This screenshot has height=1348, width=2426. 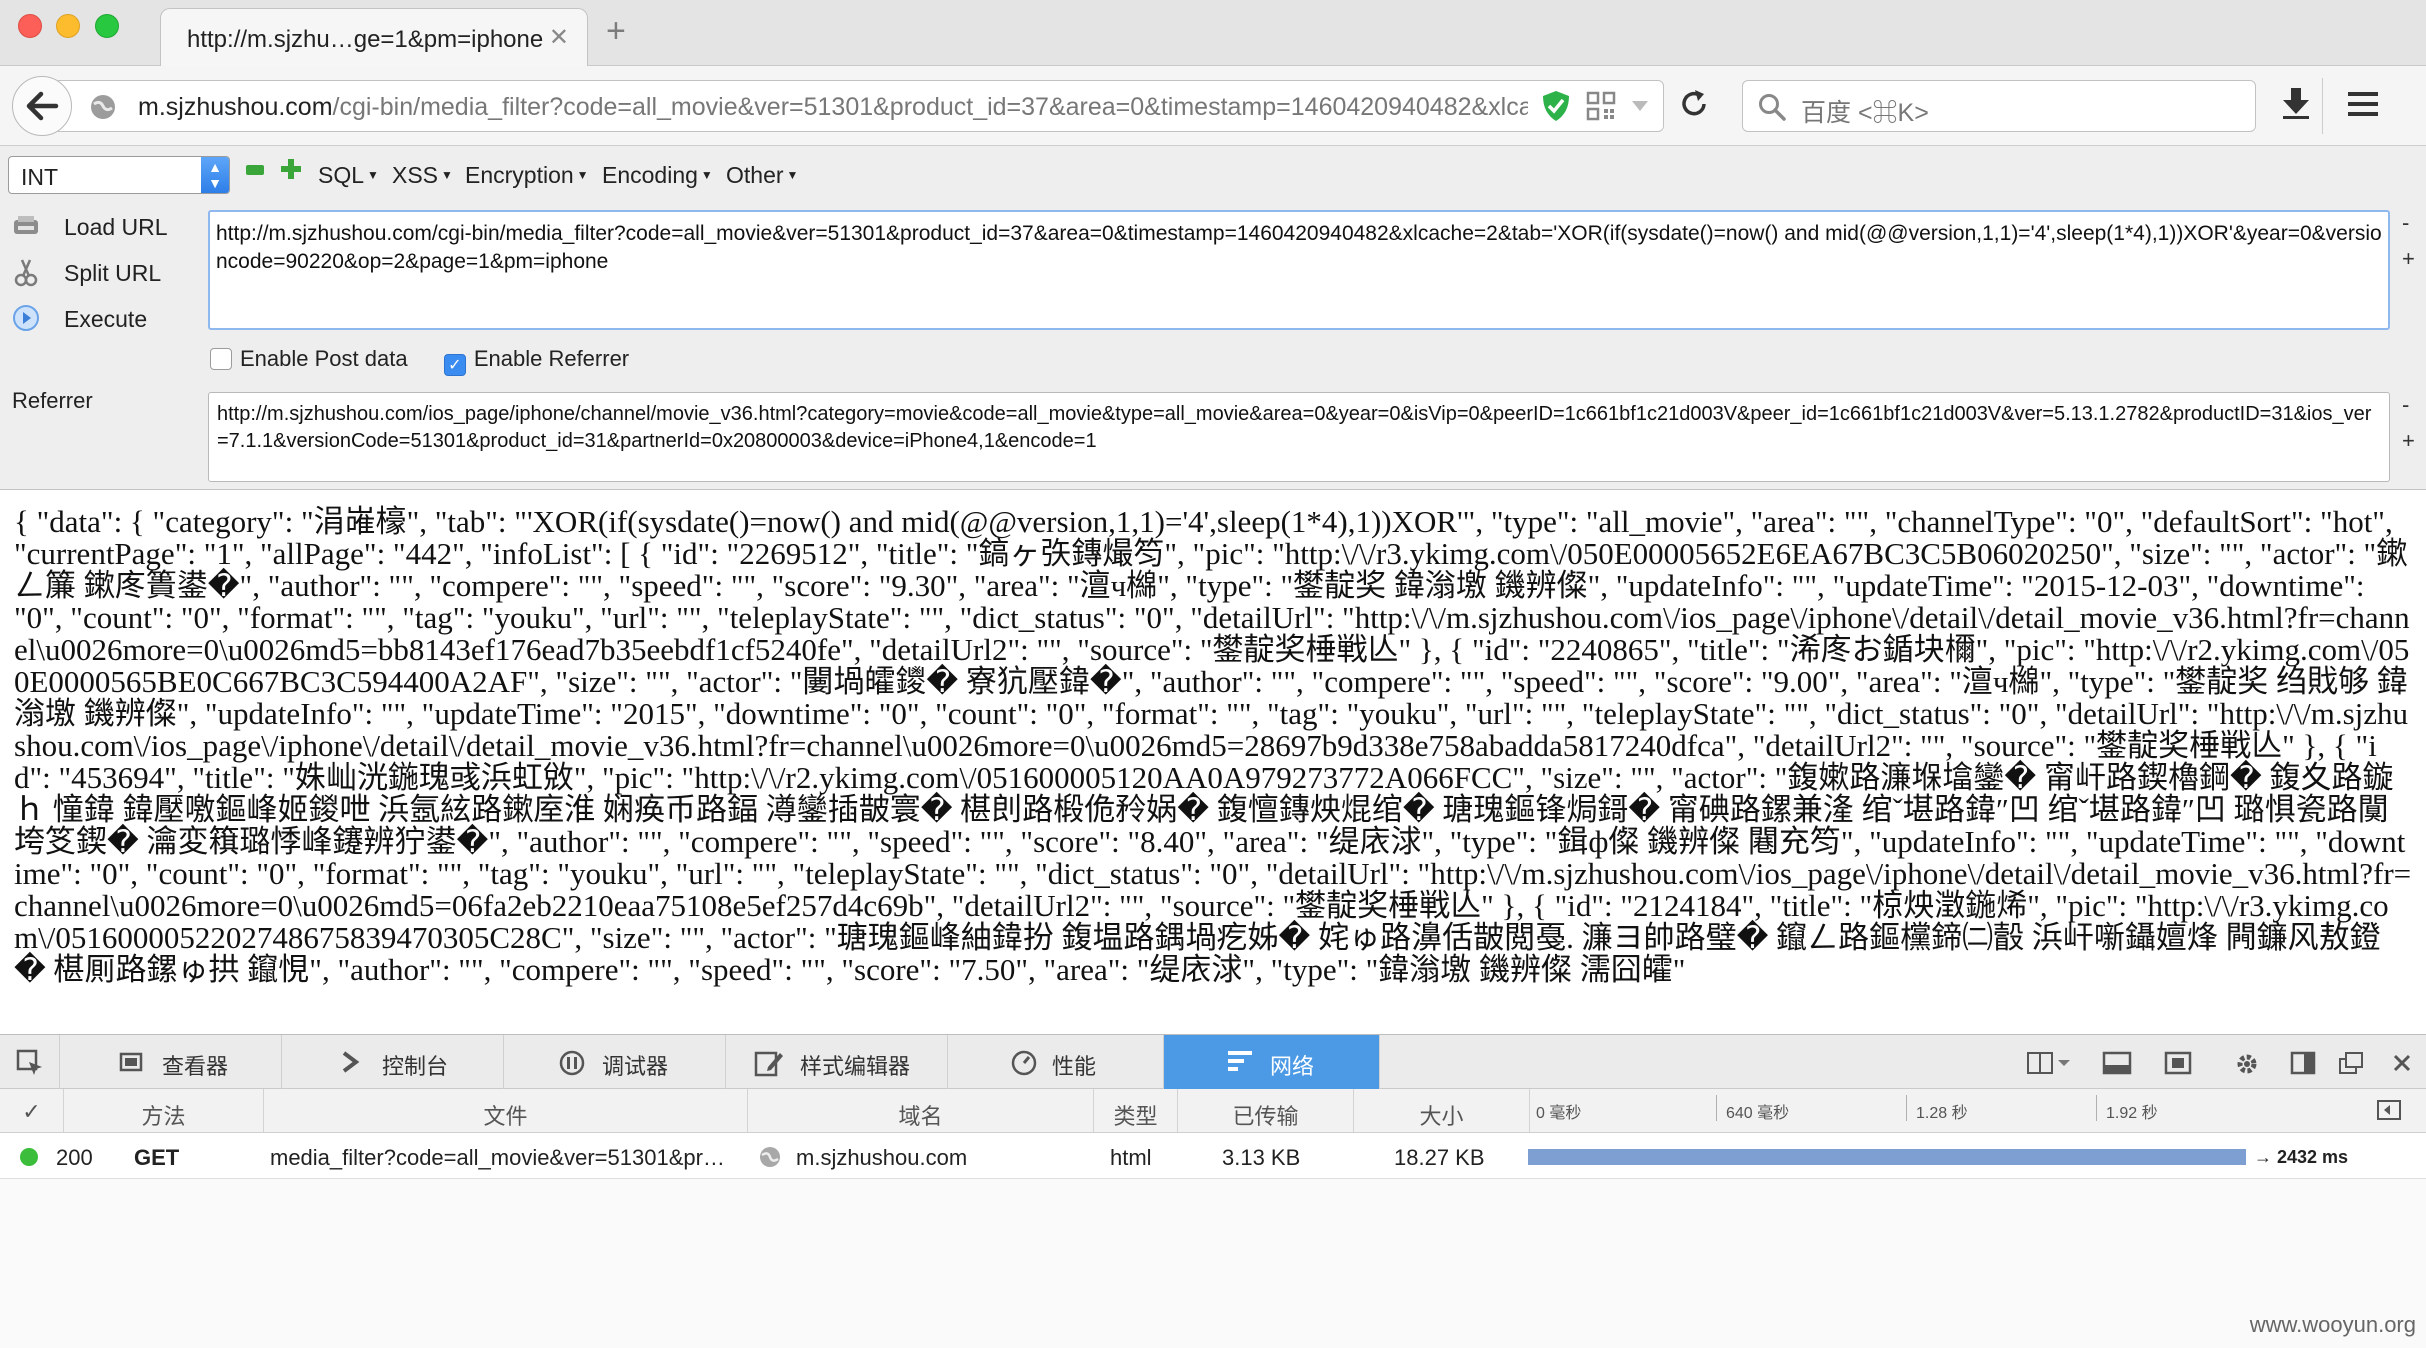 I want to click on pick-element-icon, so click(x=29, y=1062).